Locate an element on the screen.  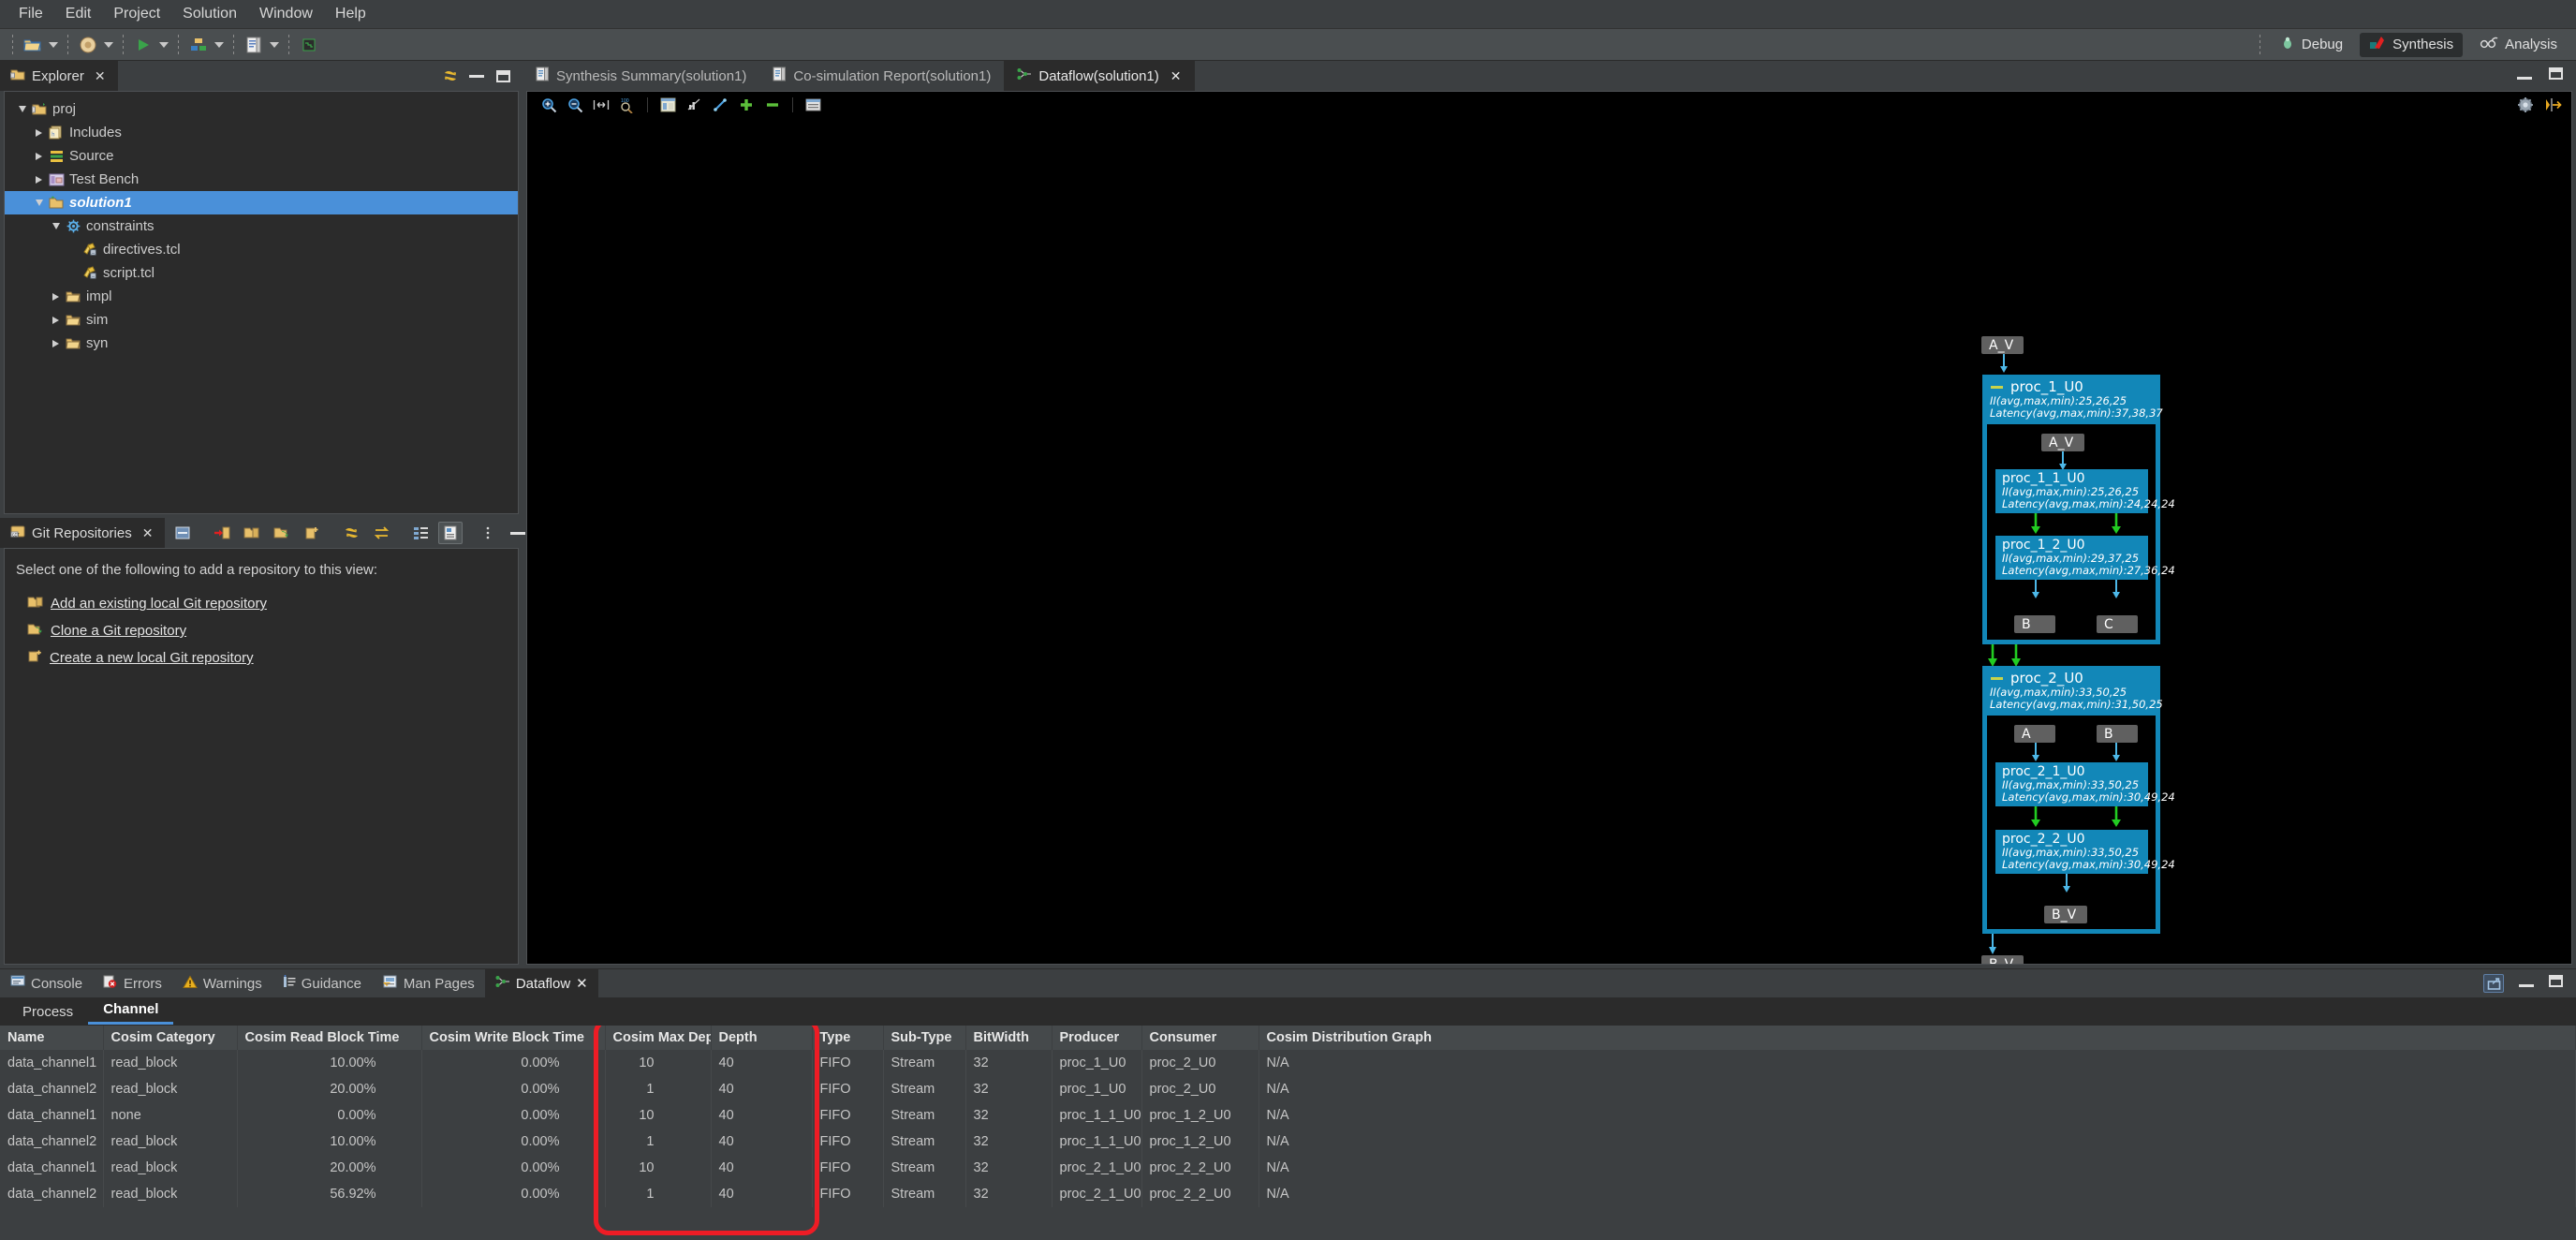
list-icon is located at coordinates (813, 105).